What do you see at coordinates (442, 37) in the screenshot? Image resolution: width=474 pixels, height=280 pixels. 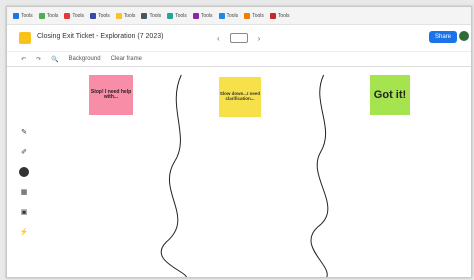 I see `share-button: Share` at bounding box center [442, 37].